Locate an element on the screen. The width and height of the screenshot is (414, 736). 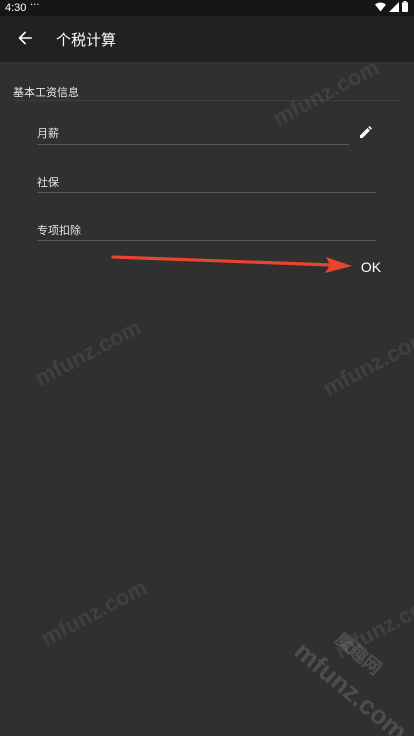
special-deduction-field: 专项扣除 is located at coordinates (59, 230).